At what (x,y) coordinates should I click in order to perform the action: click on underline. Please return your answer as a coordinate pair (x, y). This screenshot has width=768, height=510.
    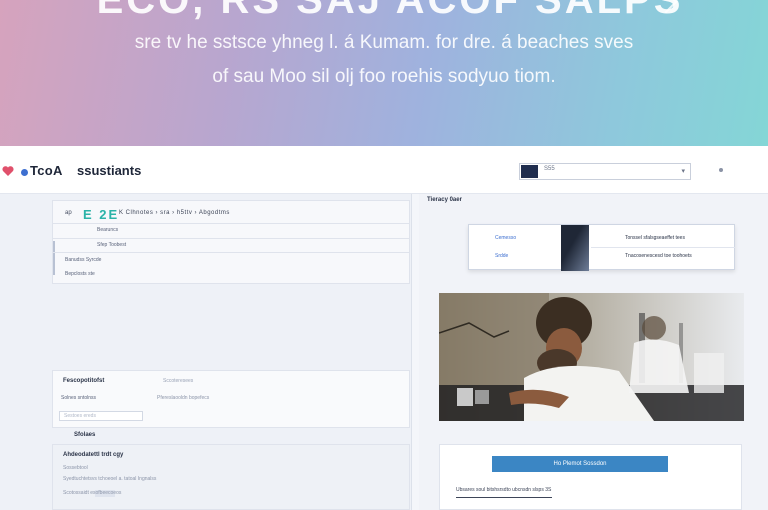
    Looking at the image, I should click on (504, 497).